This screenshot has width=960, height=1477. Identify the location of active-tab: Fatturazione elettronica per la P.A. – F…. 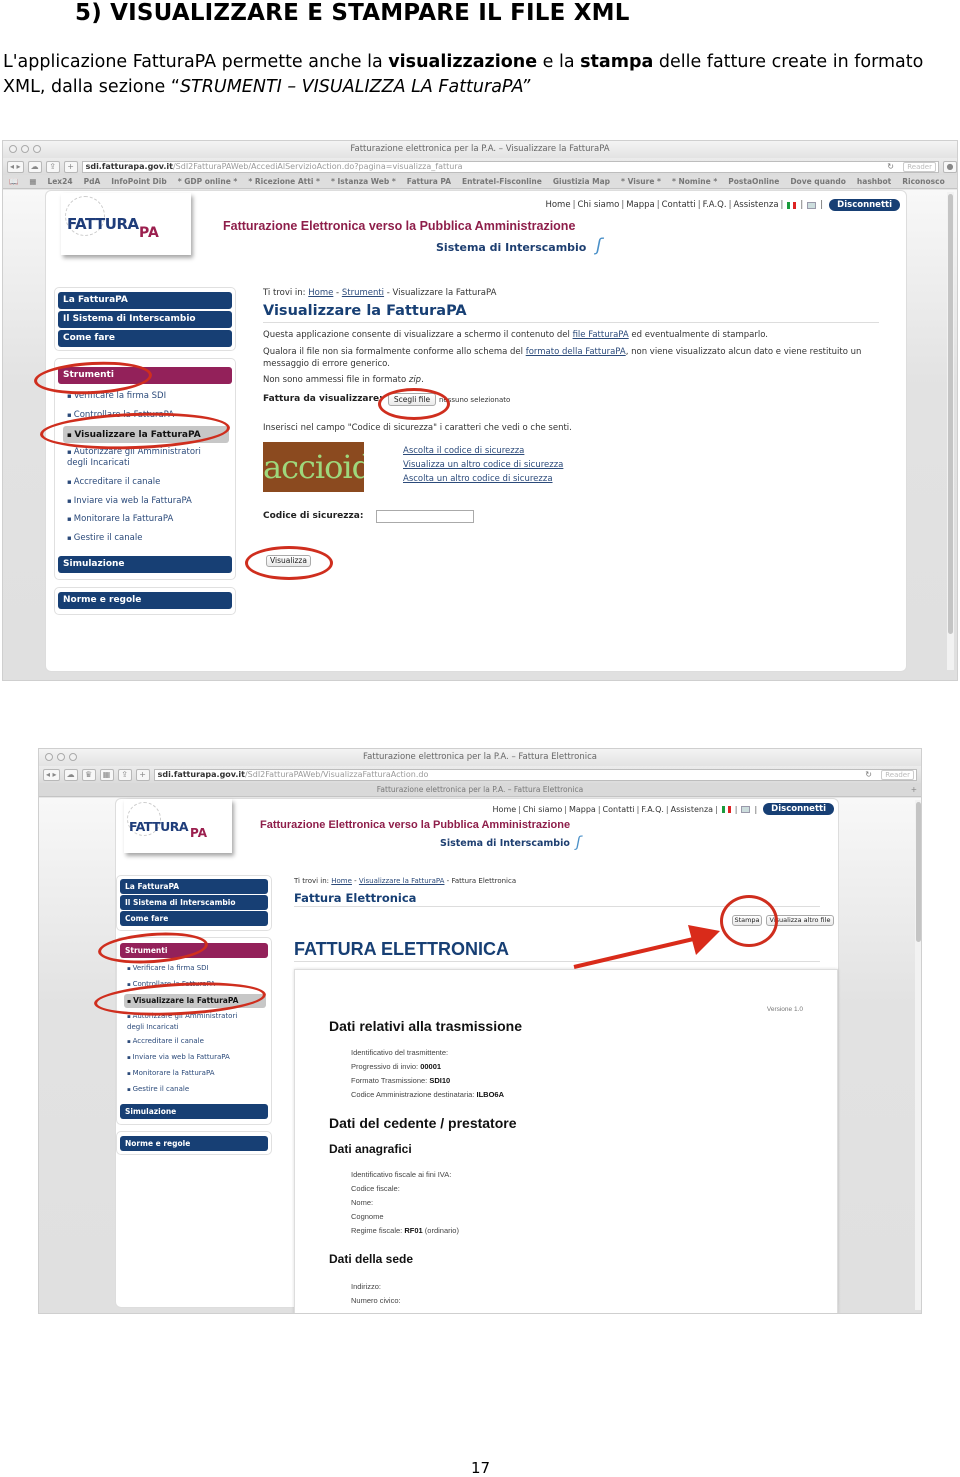
(480, 789).